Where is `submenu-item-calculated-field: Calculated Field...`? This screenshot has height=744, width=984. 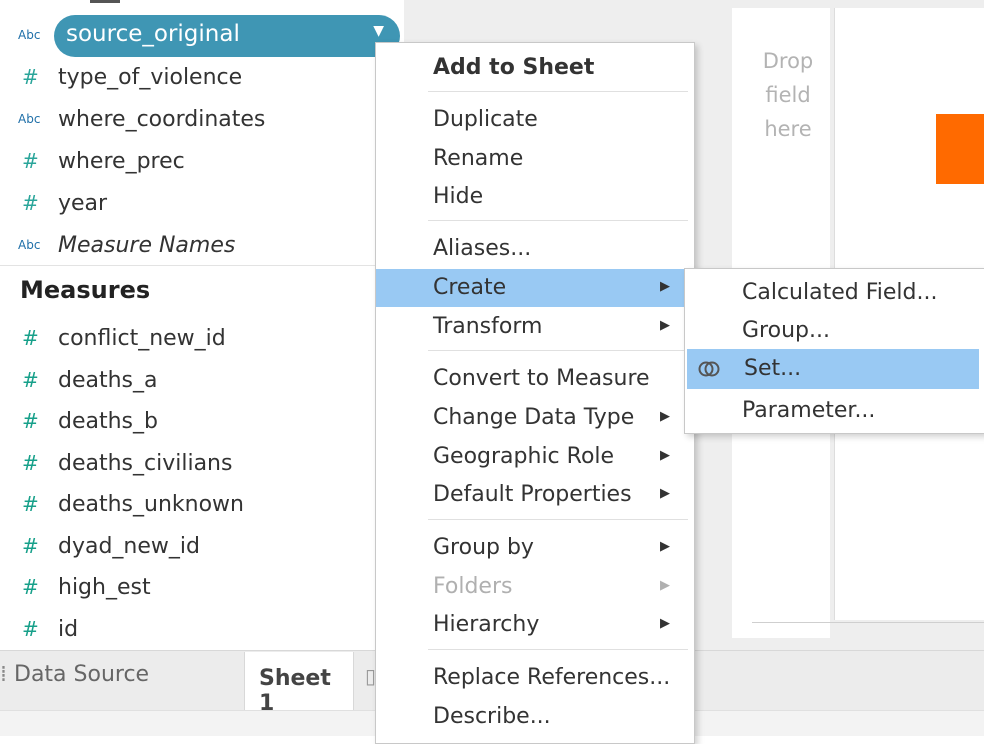 submenu-item-calculated-field: Calculated Field... is located at coordinates (834, 293).